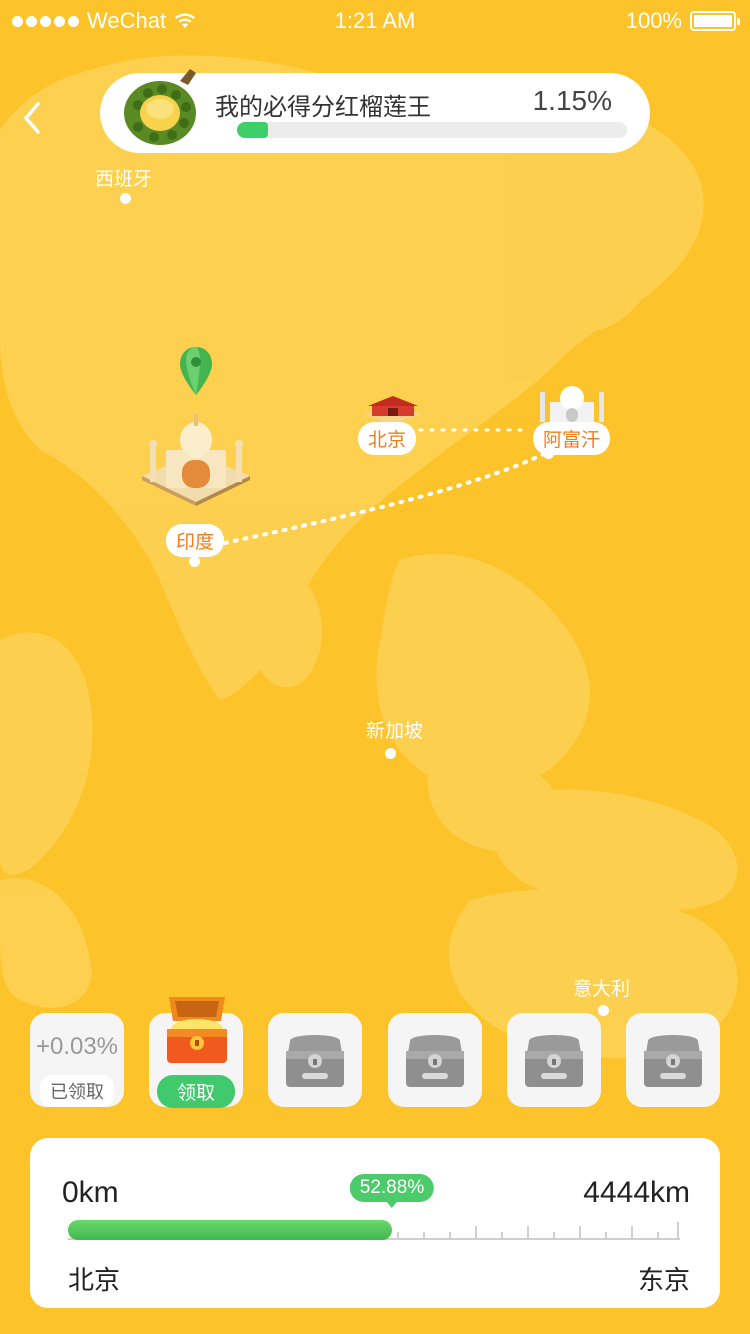 Image resolution: width=750 pixels, height=1334 pixels. What do you see at coordinates (390, 753) in the screenshot?
I see `city-dot-singapore` at bounding box center [390, 753].